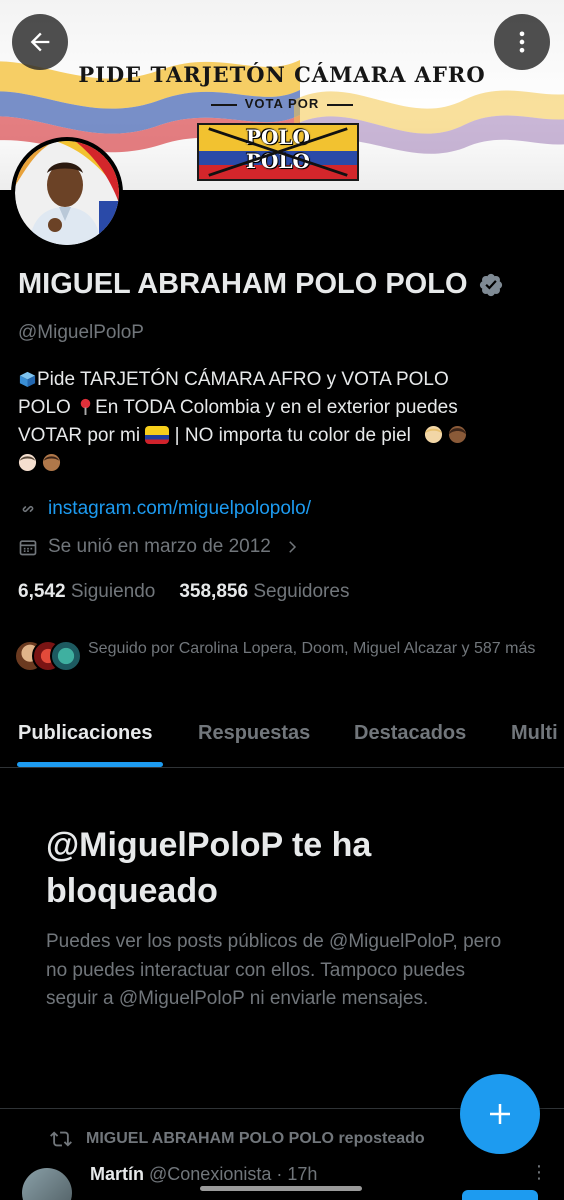 This screenshot has width=564, height=1200. What do you see at coordinates (61, 1139) in the screenshot?
I see `repost-icon` at bounding box center [61, 1139].